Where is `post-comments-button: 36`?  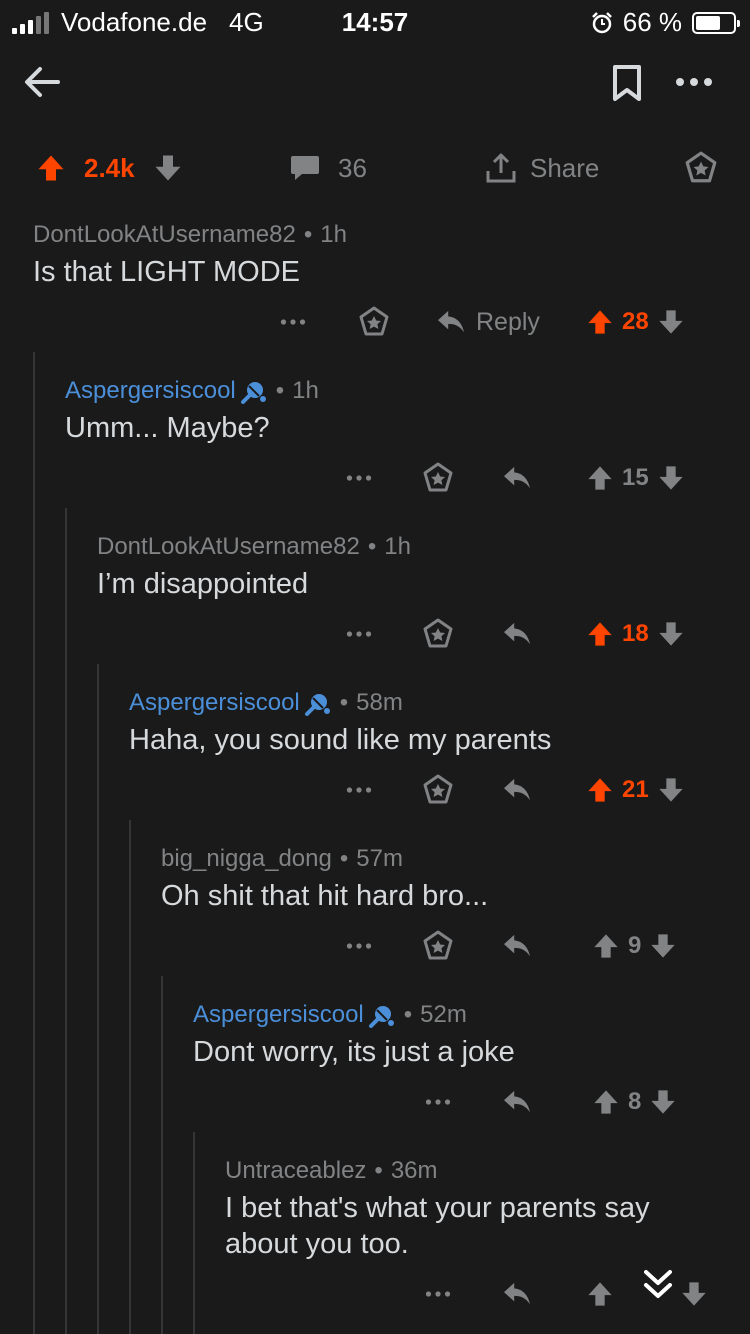 post-comments-button: 36 is located at coordinates (328, 168).